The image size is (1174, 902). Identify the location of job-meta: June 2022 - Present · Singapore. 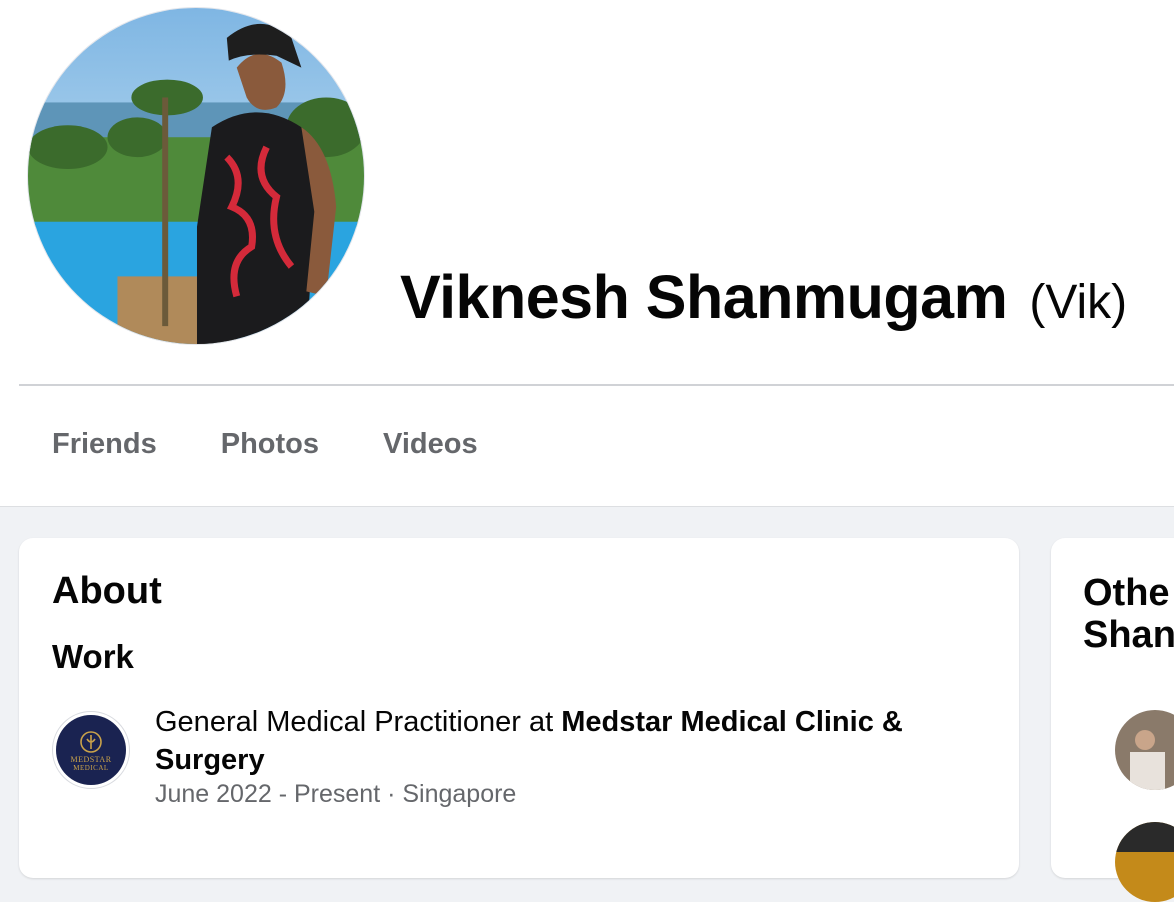
(336, 794).